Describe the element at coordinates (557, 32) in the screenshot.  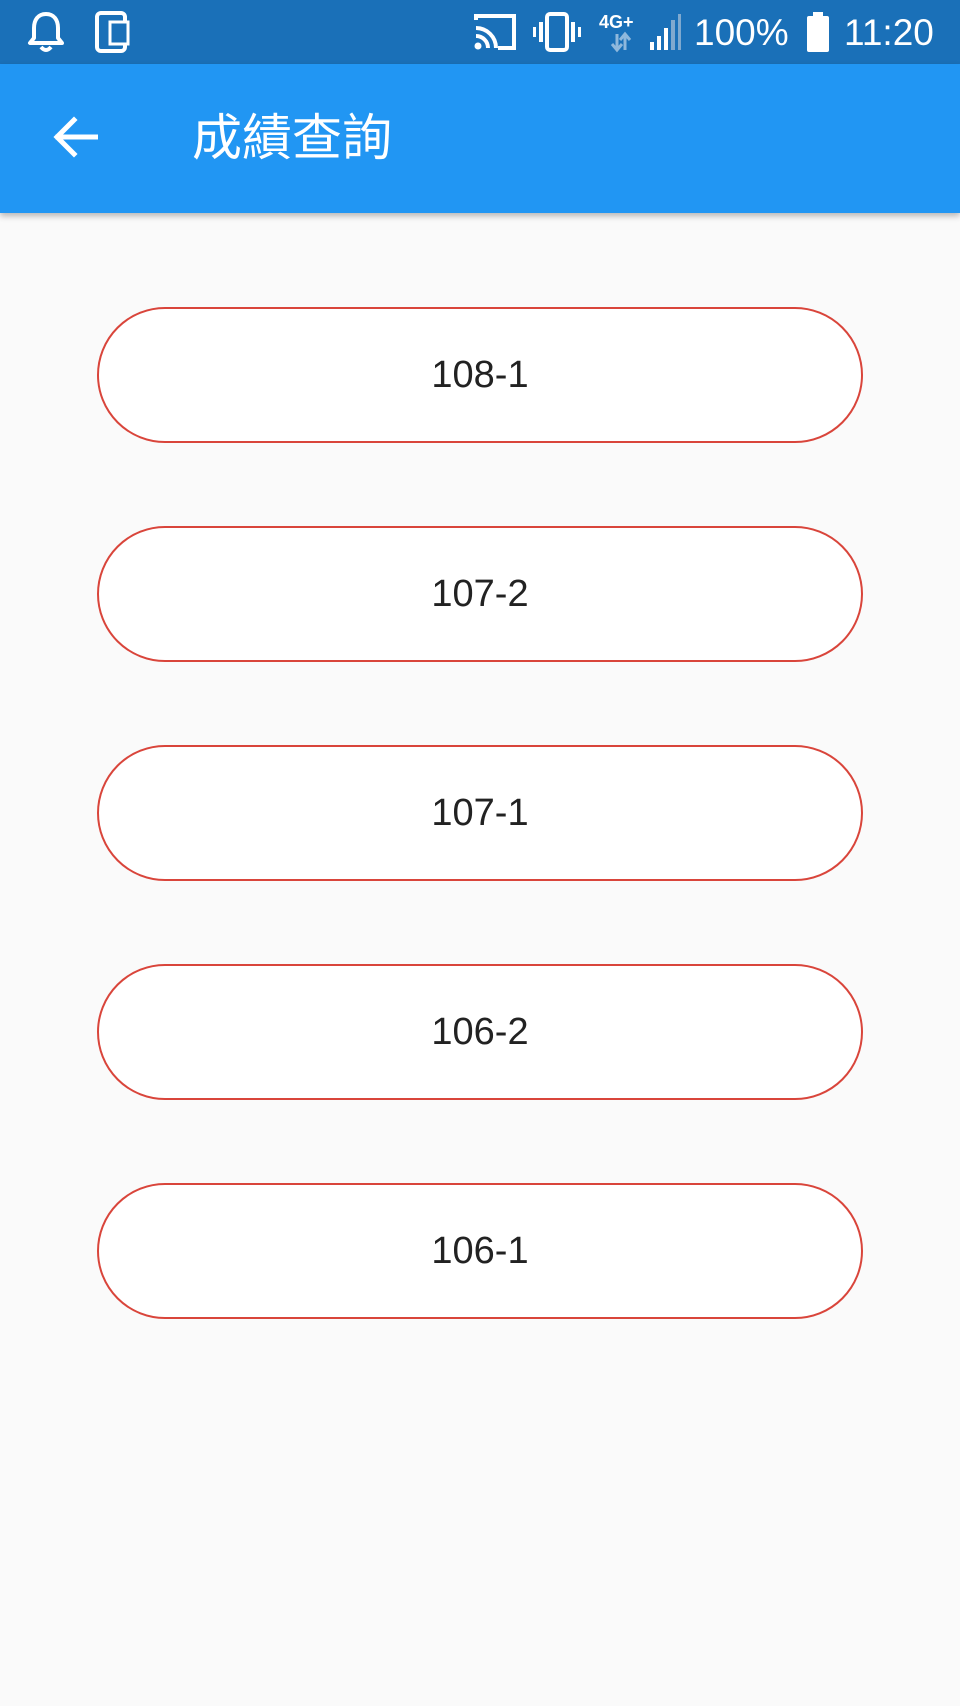
I see `vibrate-icon` at that location.